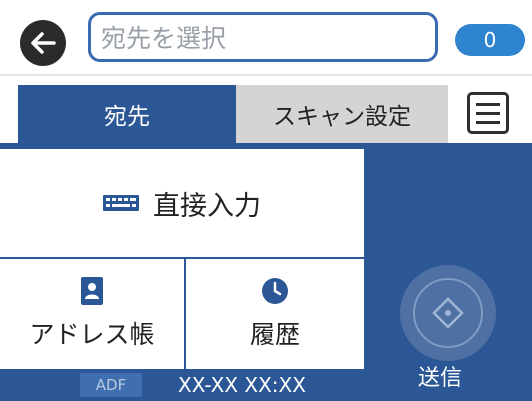  I want to click on selected-count: 0, so click(490, 40).